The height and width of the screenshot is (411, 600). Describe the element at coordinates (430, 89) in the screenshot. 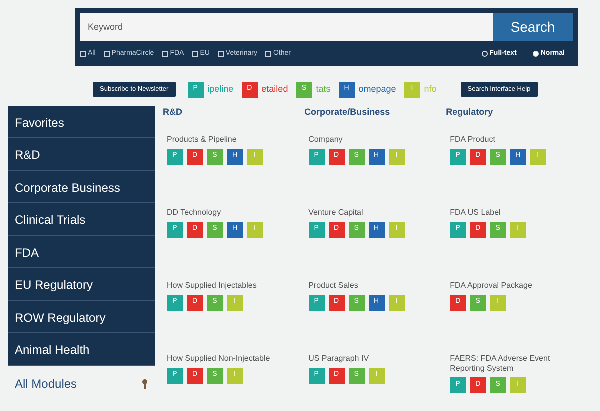

I see `legend-label: nfo` at that location.